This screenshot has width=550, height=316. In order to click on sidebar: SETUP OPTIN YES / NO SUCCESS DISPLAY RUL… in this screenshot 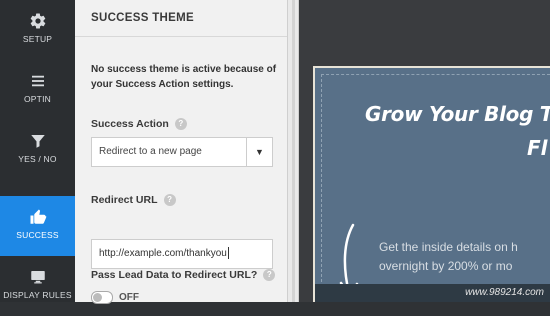, I will do `click(37, 151)`.